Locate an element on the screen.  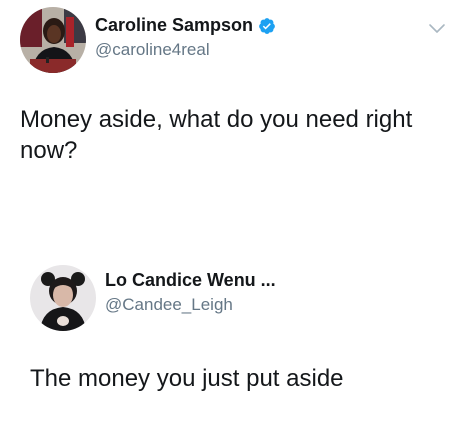
display-name: Caroline Sampson is located at coordinates (174, 25).